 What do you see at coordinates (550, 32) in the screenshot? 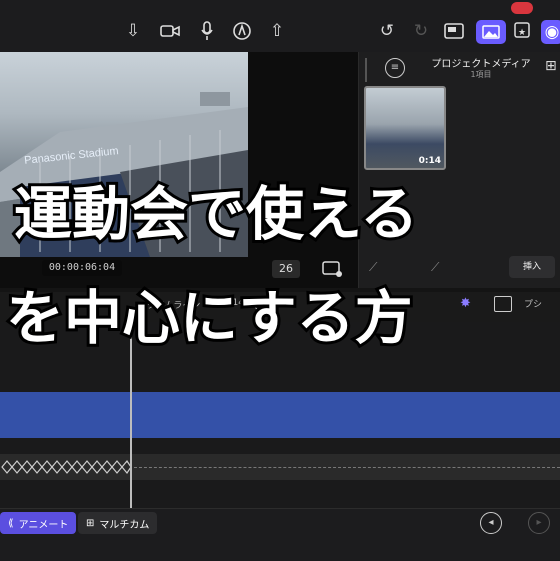
I see `record-icon: ◉` at bounding box center [550, 32].